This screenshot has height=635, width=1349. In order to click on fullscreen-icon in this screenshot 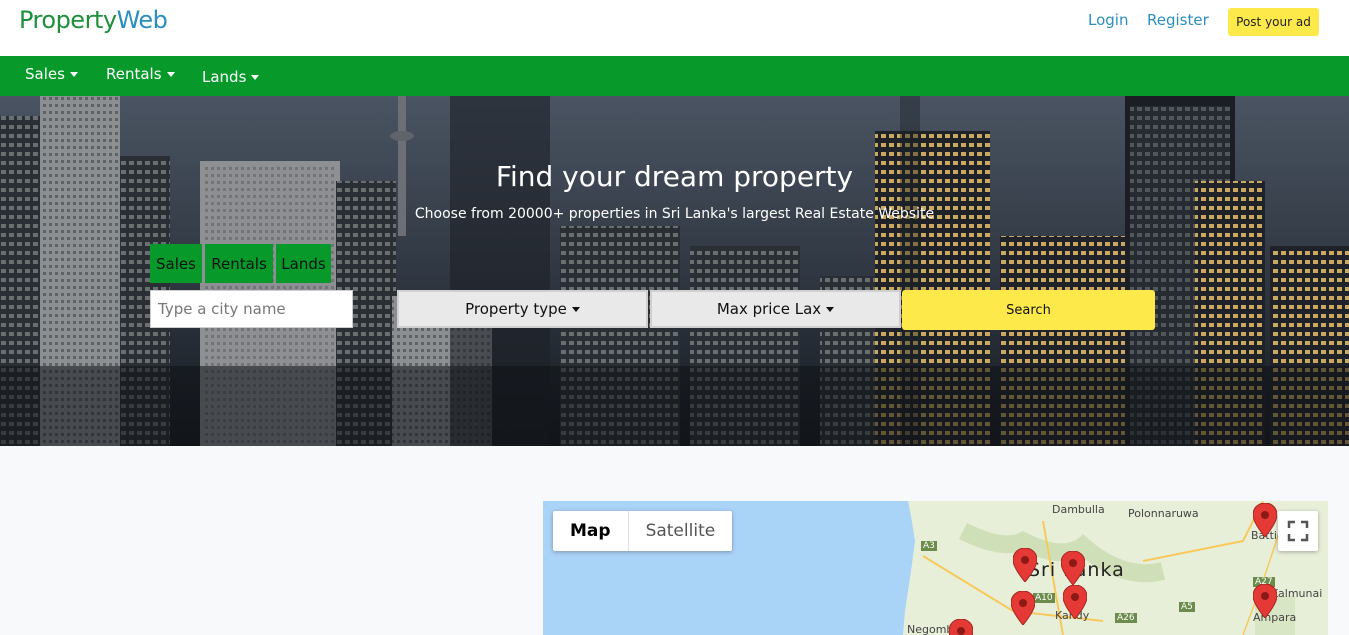, I will do `click(1298, 531)`.